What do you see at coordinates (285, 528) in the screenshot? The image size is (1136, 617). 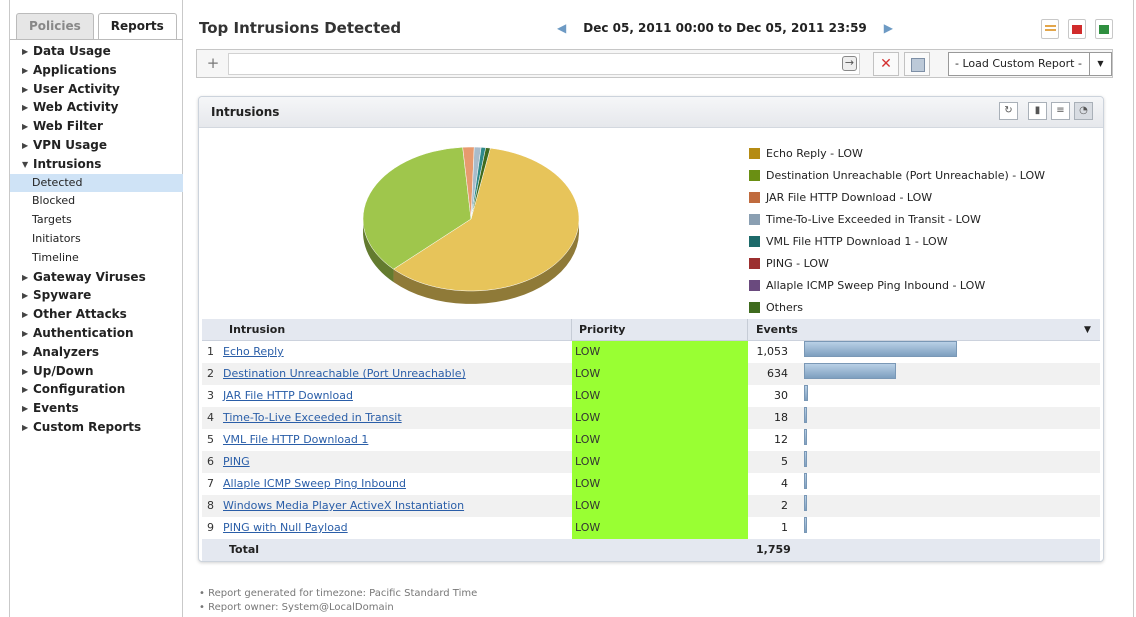 I see `intrusion-link: PING with Null Payload` at bounding box center [285, 528].